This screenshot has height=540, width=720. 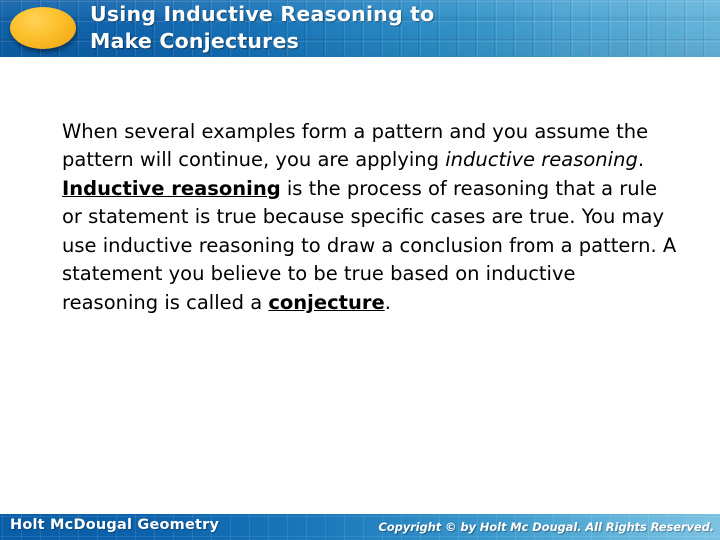 What do you see at coordinates (541, 160) in the screenshot?
I see `body-term-italic-inductive-reasoning: inductive reasoning` at bounding box center [541, 160].